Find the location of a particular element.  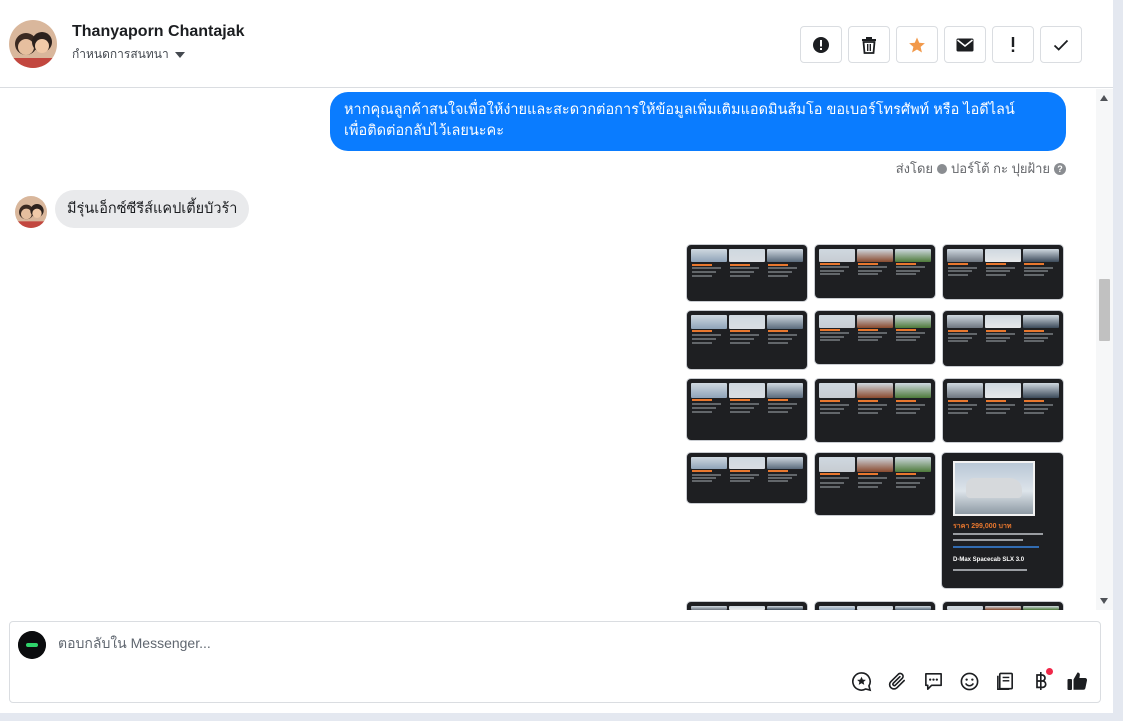

mark-done-button is located at coordinates (1061, 44).